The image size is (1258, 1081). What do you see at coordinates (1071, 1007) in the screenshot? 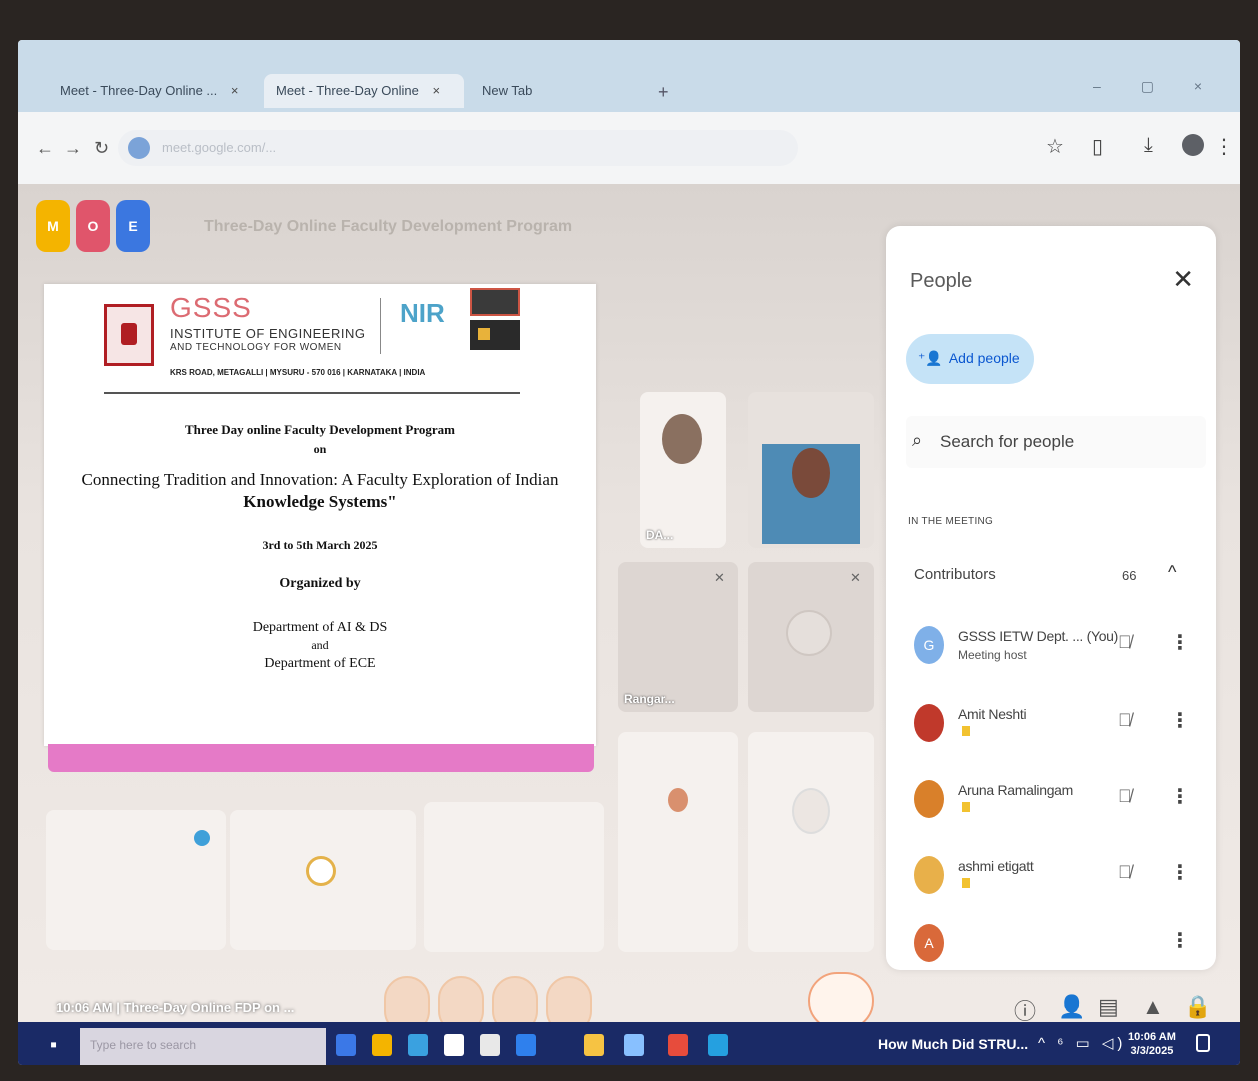
I see `people-icon: 👤` at bounding box center [1071, 1007].